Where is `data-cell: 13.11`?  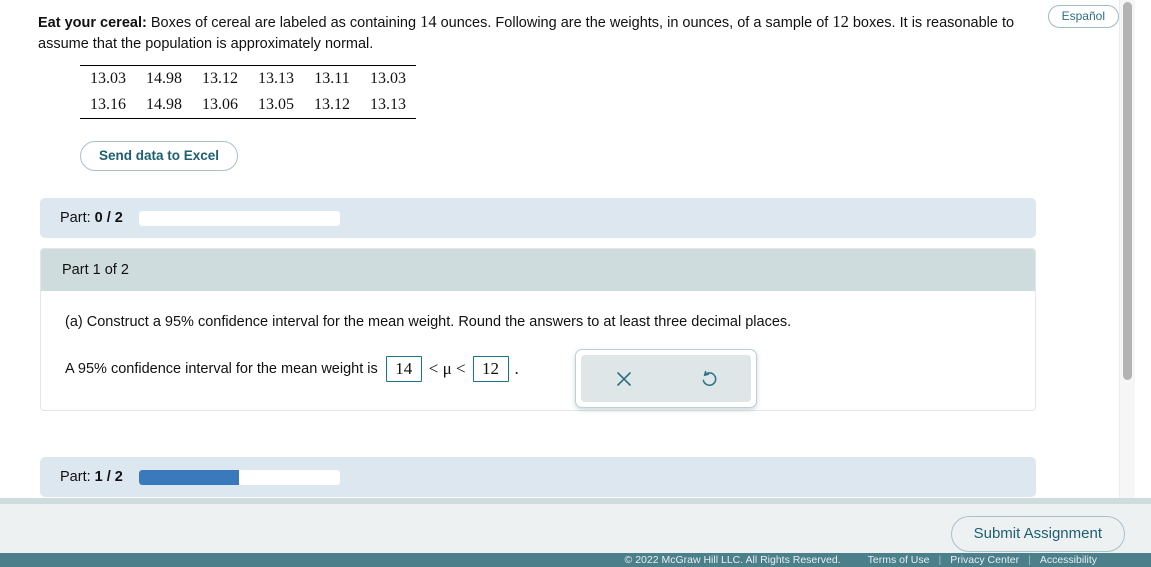
data-cell: 13.11 is located at coordinates (332, 78).